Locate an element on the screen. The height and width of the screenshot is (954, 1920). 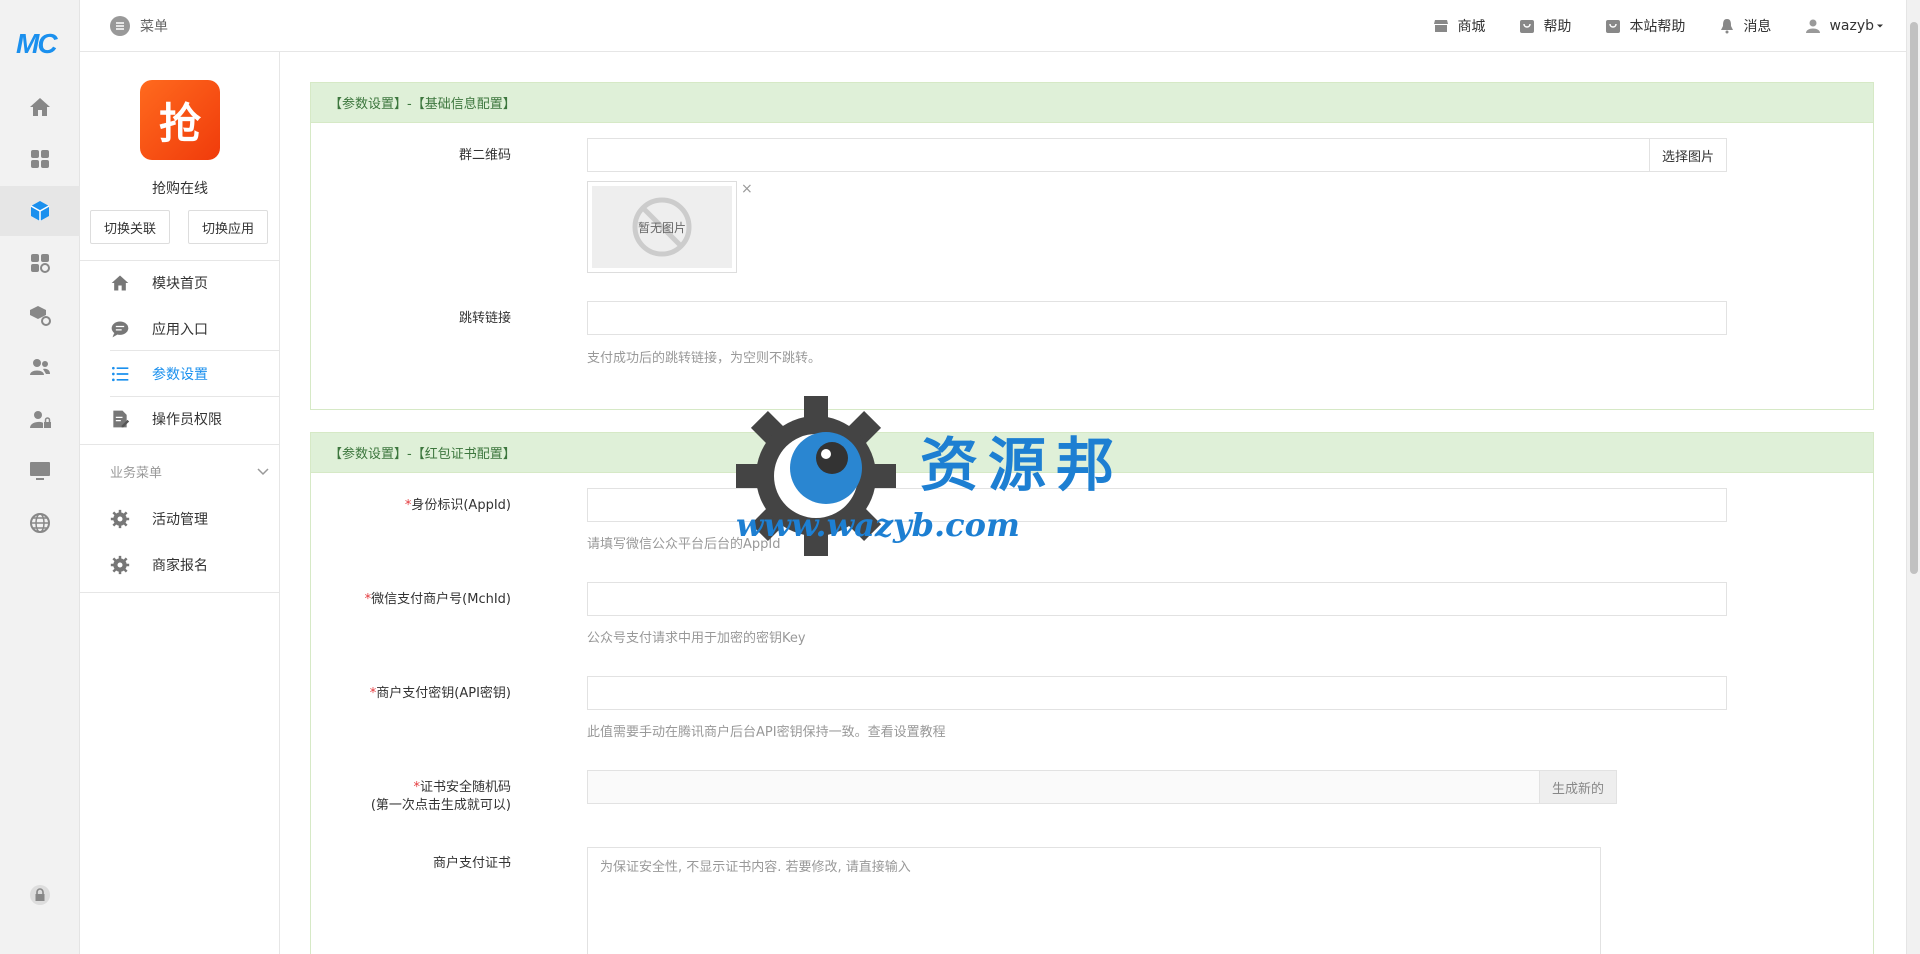
nav-site-help: 本站帮助 is located at coordinates (1645, 26).